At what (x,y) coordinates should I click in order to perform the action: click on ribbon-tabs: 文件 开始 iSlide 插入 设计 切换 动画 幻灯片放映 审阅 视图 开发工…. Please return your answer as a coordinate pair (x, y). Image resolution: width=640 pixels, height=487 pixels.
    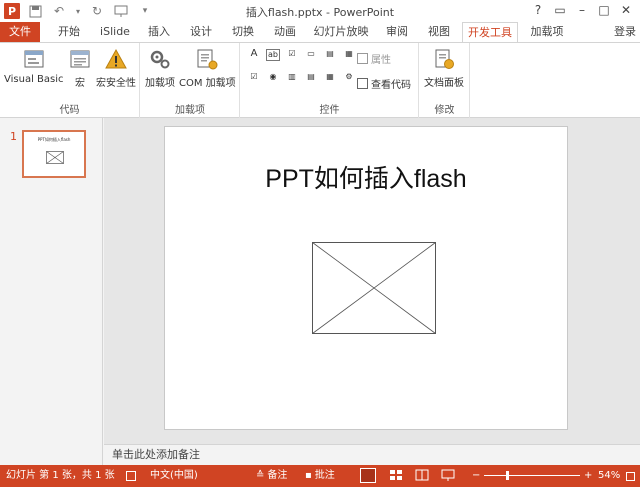
    Looking at the image, I should click on (320, 32).